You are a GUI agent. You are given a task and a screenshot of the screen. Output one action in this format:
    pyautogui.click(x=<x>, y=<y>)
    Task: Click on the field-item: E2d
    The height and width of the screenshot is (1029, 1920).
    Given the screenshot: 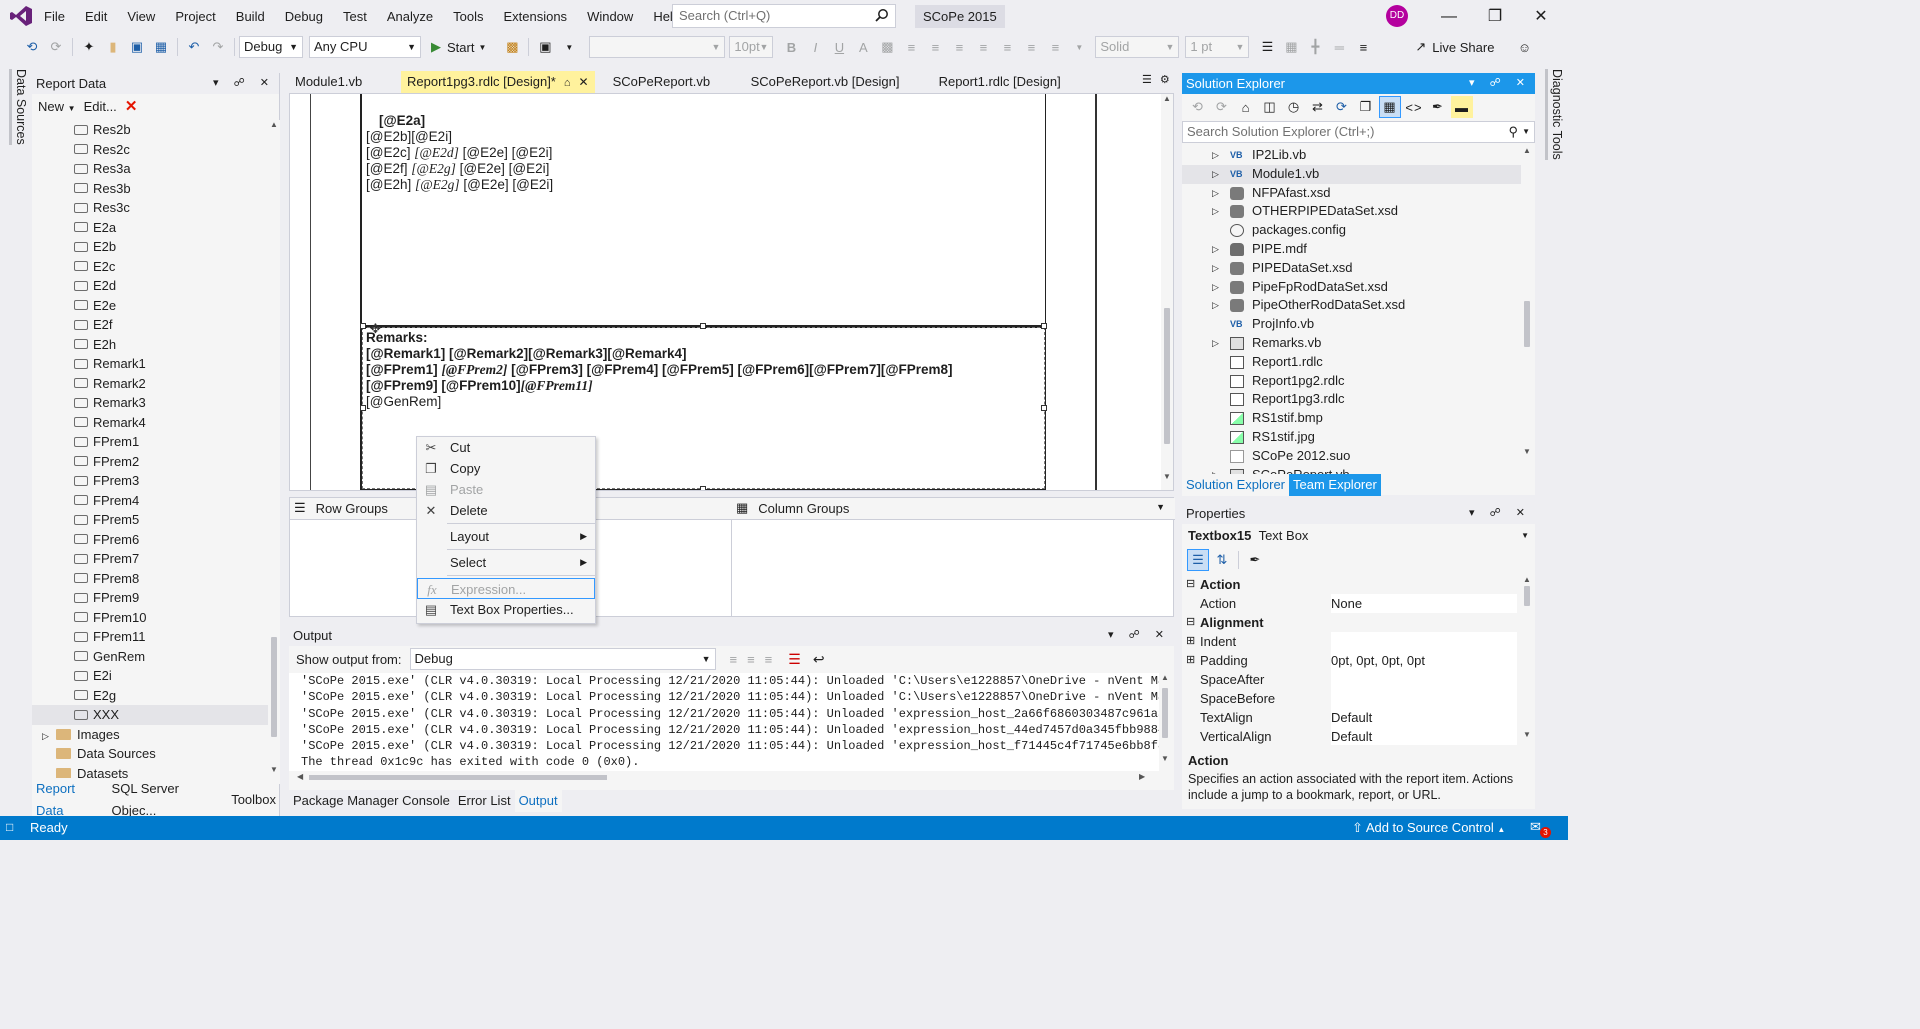 What is the action you would take?
    pyautogui.click(x=150, y=286)
    